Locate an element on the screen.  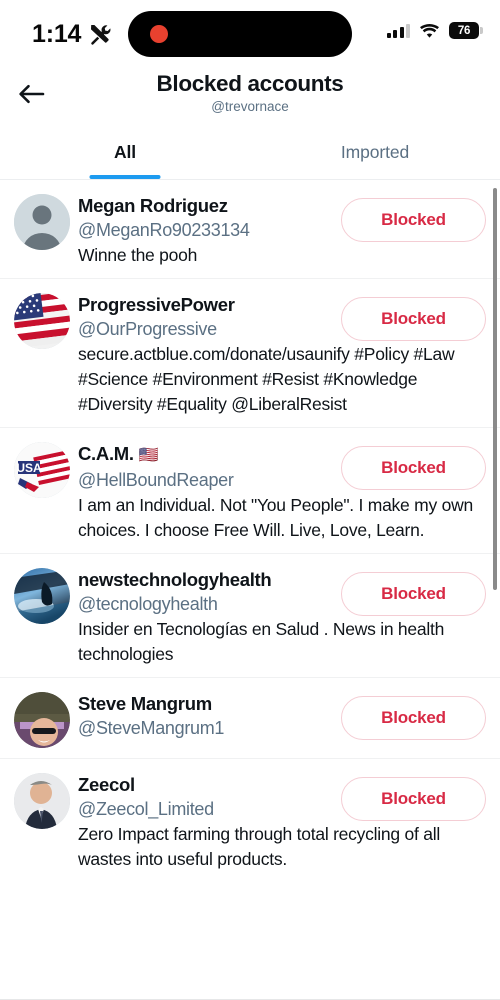
account-names: newstechnologyhealth @tecnologyhealth is located at coordinates (206, 592).